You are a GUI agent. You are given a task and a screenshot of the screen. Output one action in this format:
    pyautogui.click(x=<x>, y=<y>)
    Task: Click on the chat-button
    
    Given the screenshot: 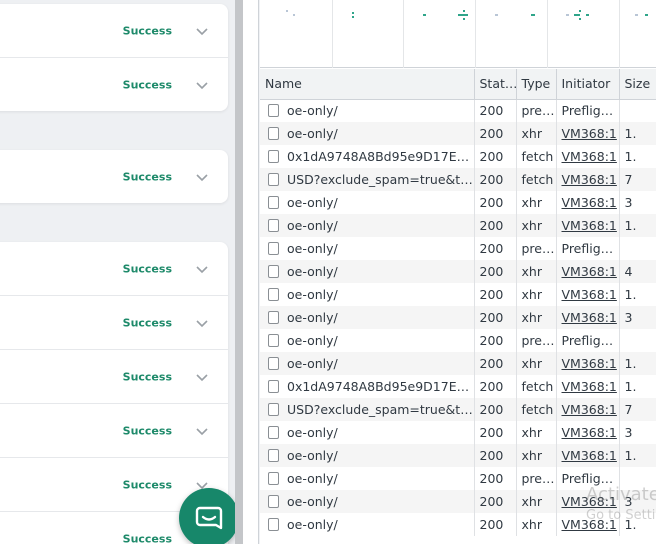 What is the action you would take?
    pyautogui.click(x=207, y=516)
    